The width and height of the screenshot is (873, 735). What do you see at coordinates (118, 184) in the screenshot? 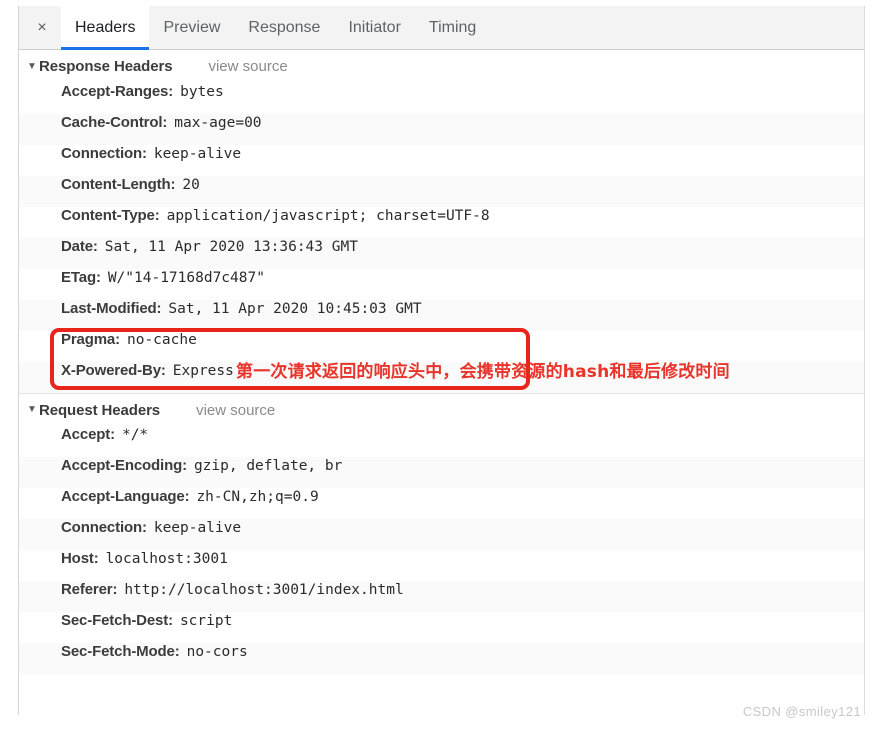
I see `header-name: Content-Length:` at bounding box center [118, 184].